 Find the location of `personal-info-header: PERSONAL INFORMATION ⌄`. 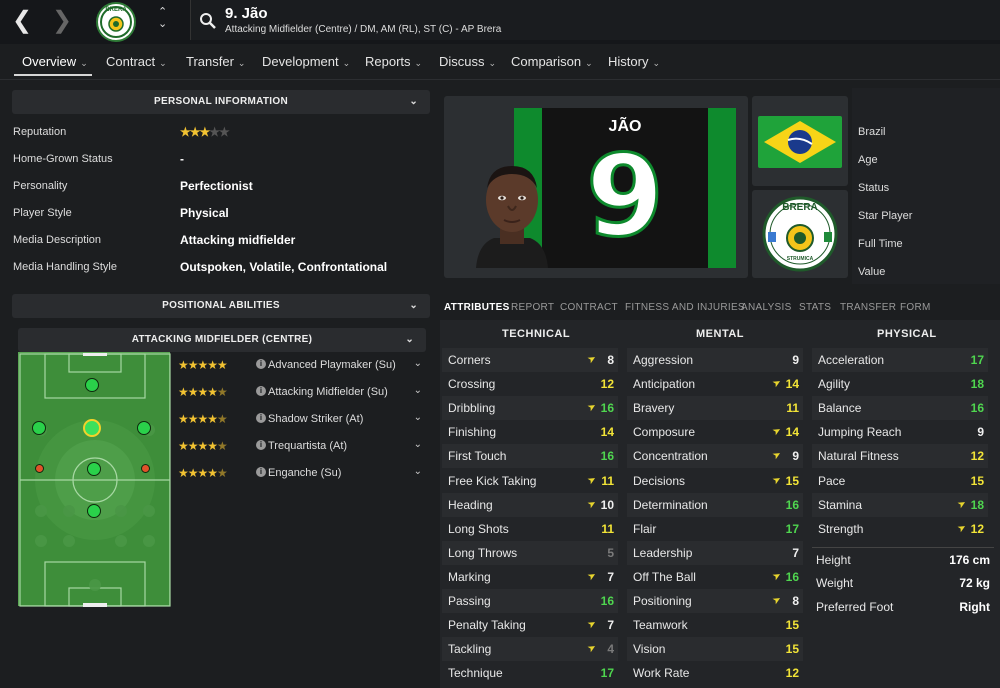

personal-info-header: PERSONAL INFORMATION ⌄ is located at coordinates (221, 102).